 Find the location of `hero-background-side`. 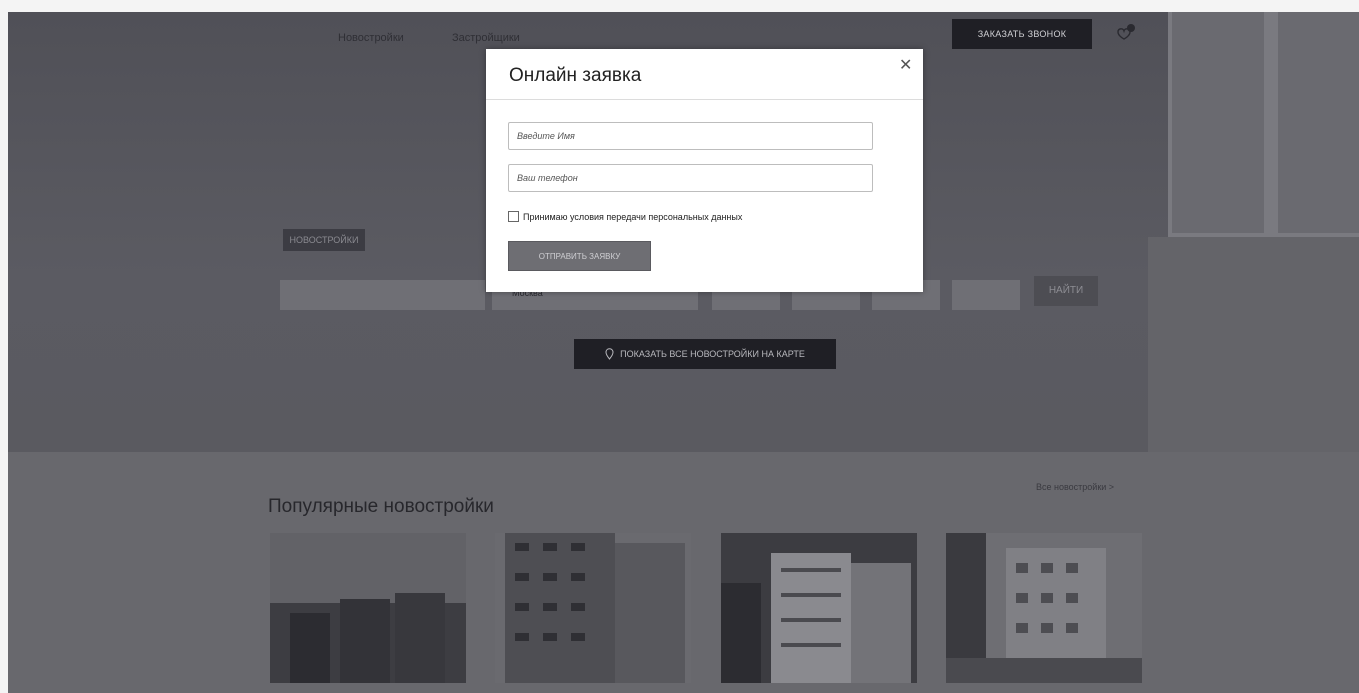

hero-background-side is located at coordinates (1253, 344).